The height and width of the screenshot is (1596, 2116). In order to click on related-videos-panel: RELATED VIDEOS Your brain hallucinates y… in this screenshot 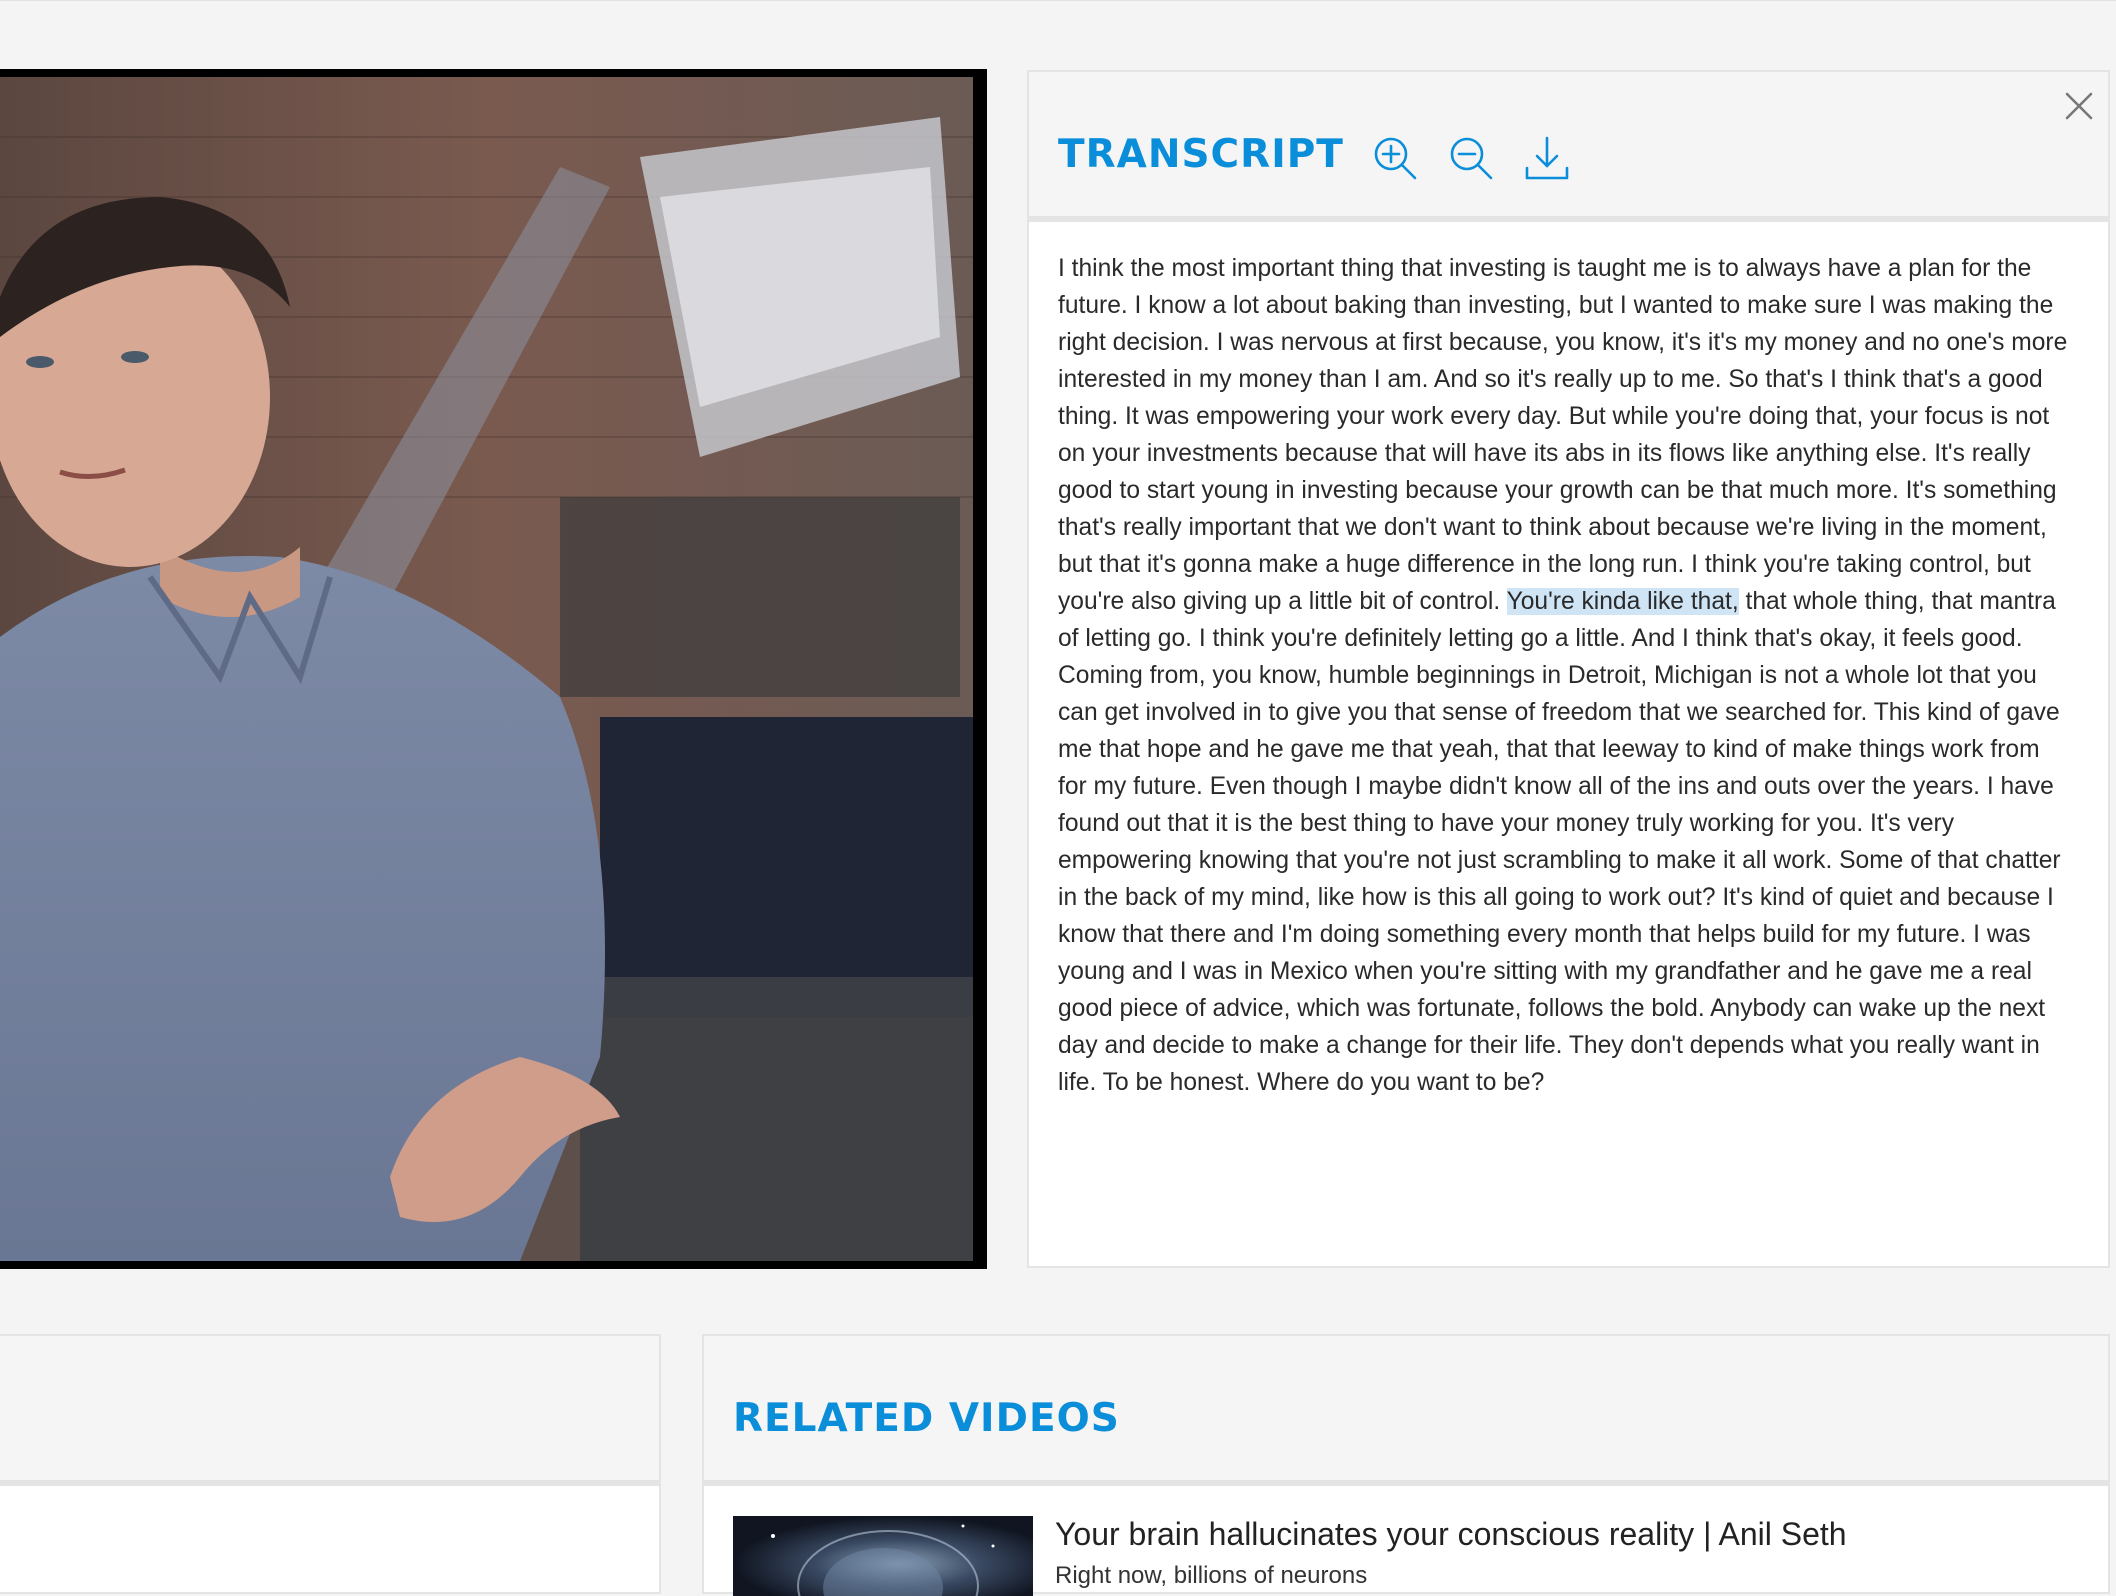, I will do `click(1406, 1465)`.